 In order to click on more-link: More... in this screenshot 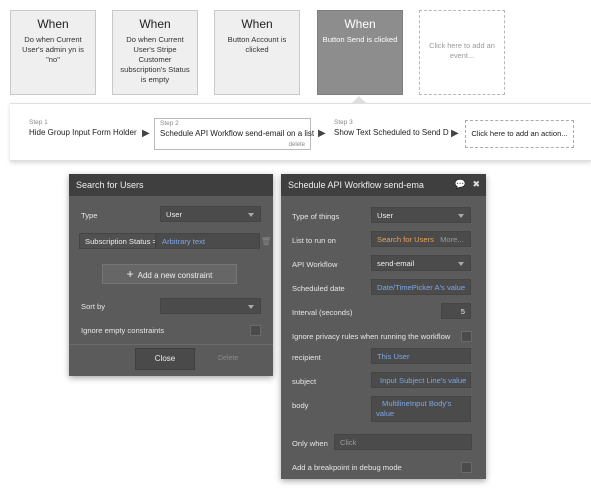, I will do `click(452, 239)`.